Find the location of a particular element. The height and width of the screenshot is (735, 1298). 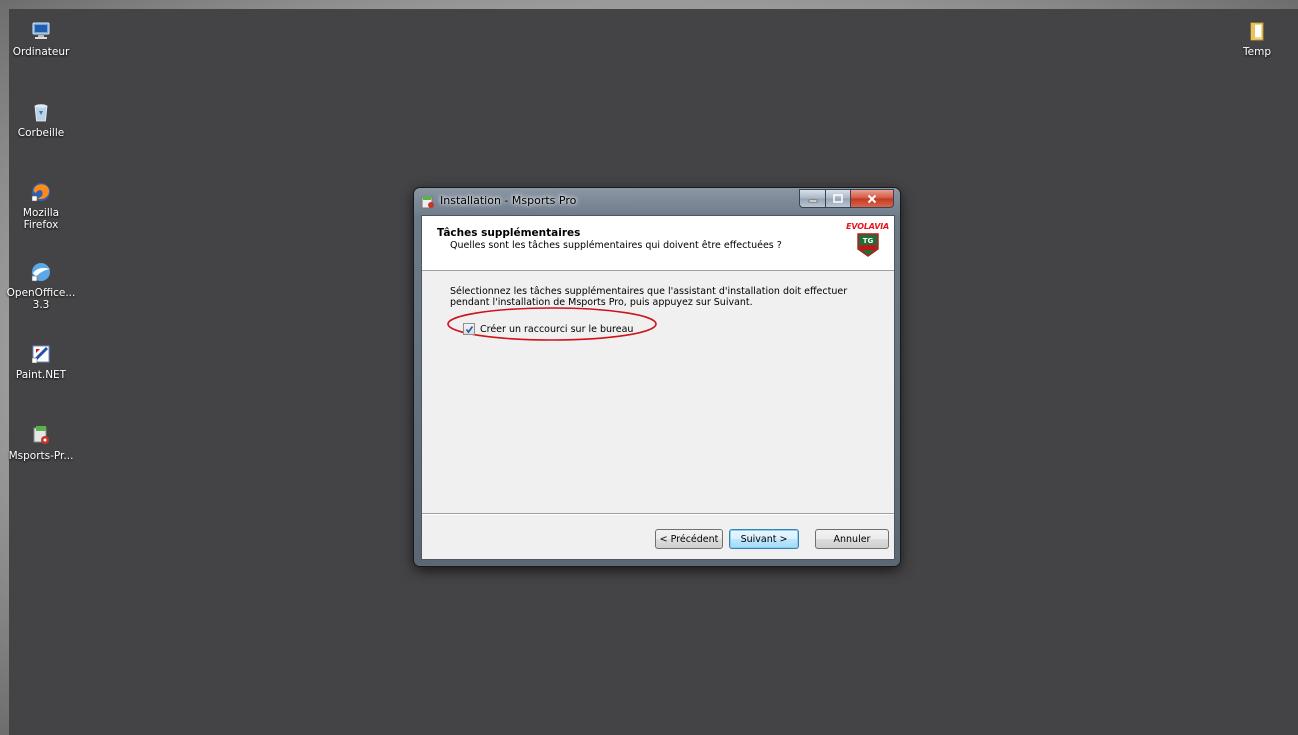

brand-logo: EVOLAVIA TG is located at coordinates (865, 243).